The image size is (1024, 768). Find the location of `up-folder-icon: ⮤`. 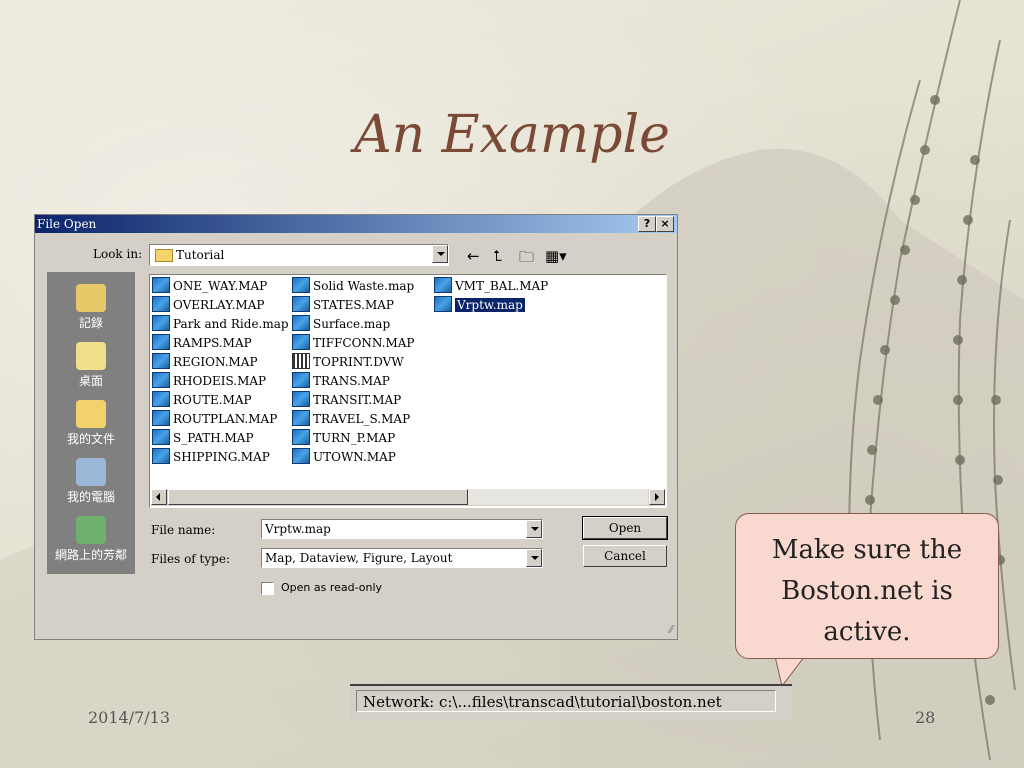

up-folder-icon: ⮤ is located at coordinates (497, 256).